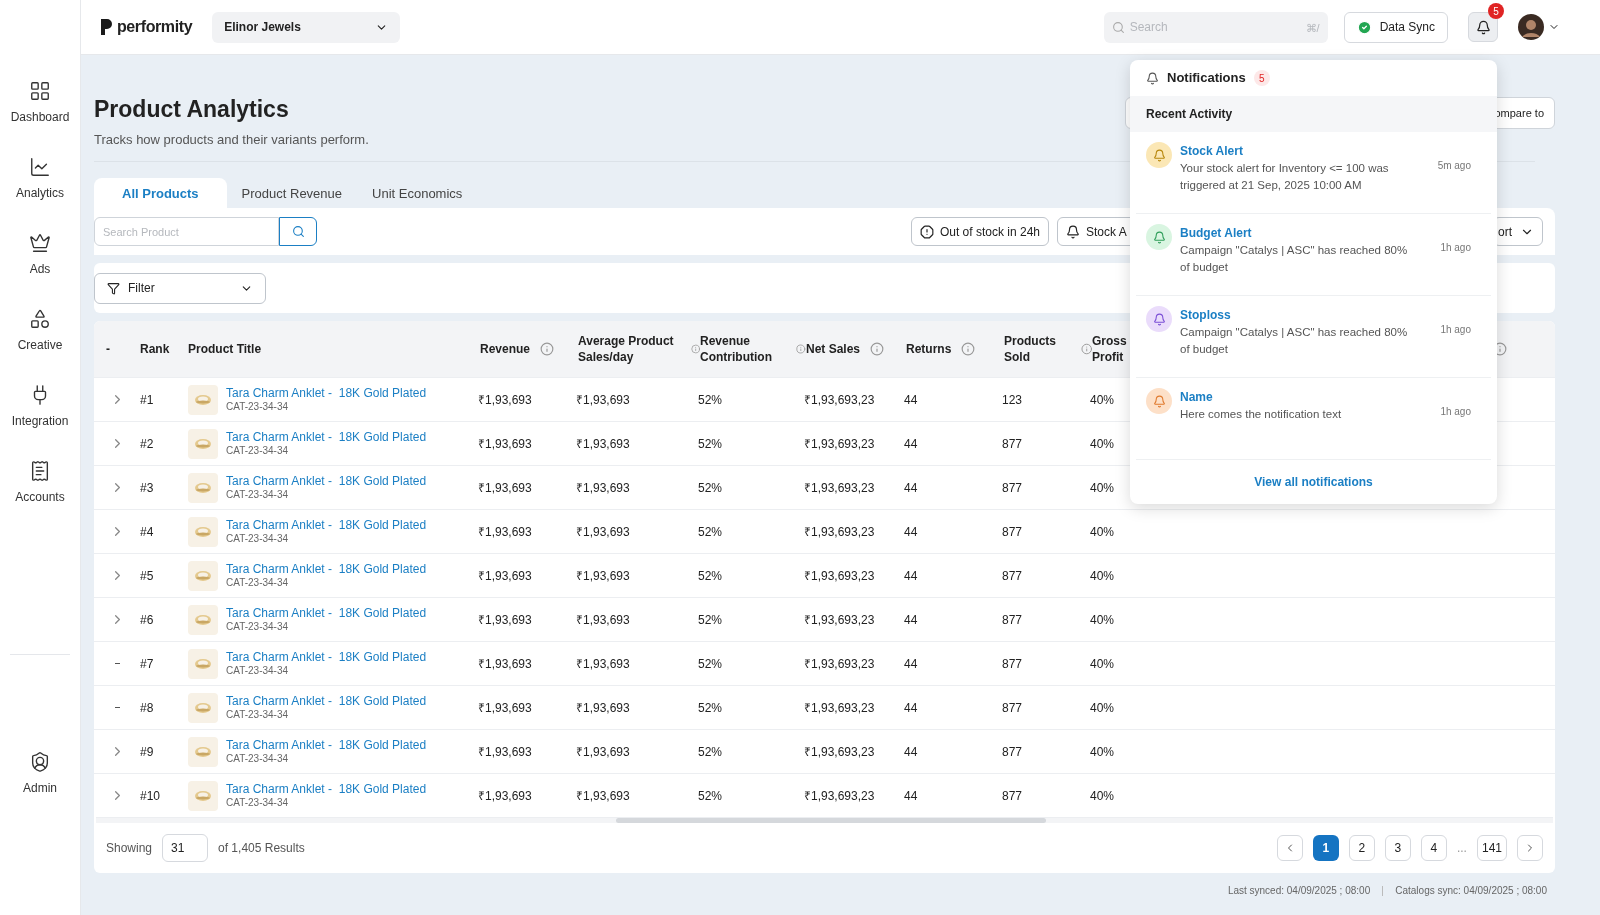  I want to click on page-button: 141, so click(1491, 848).